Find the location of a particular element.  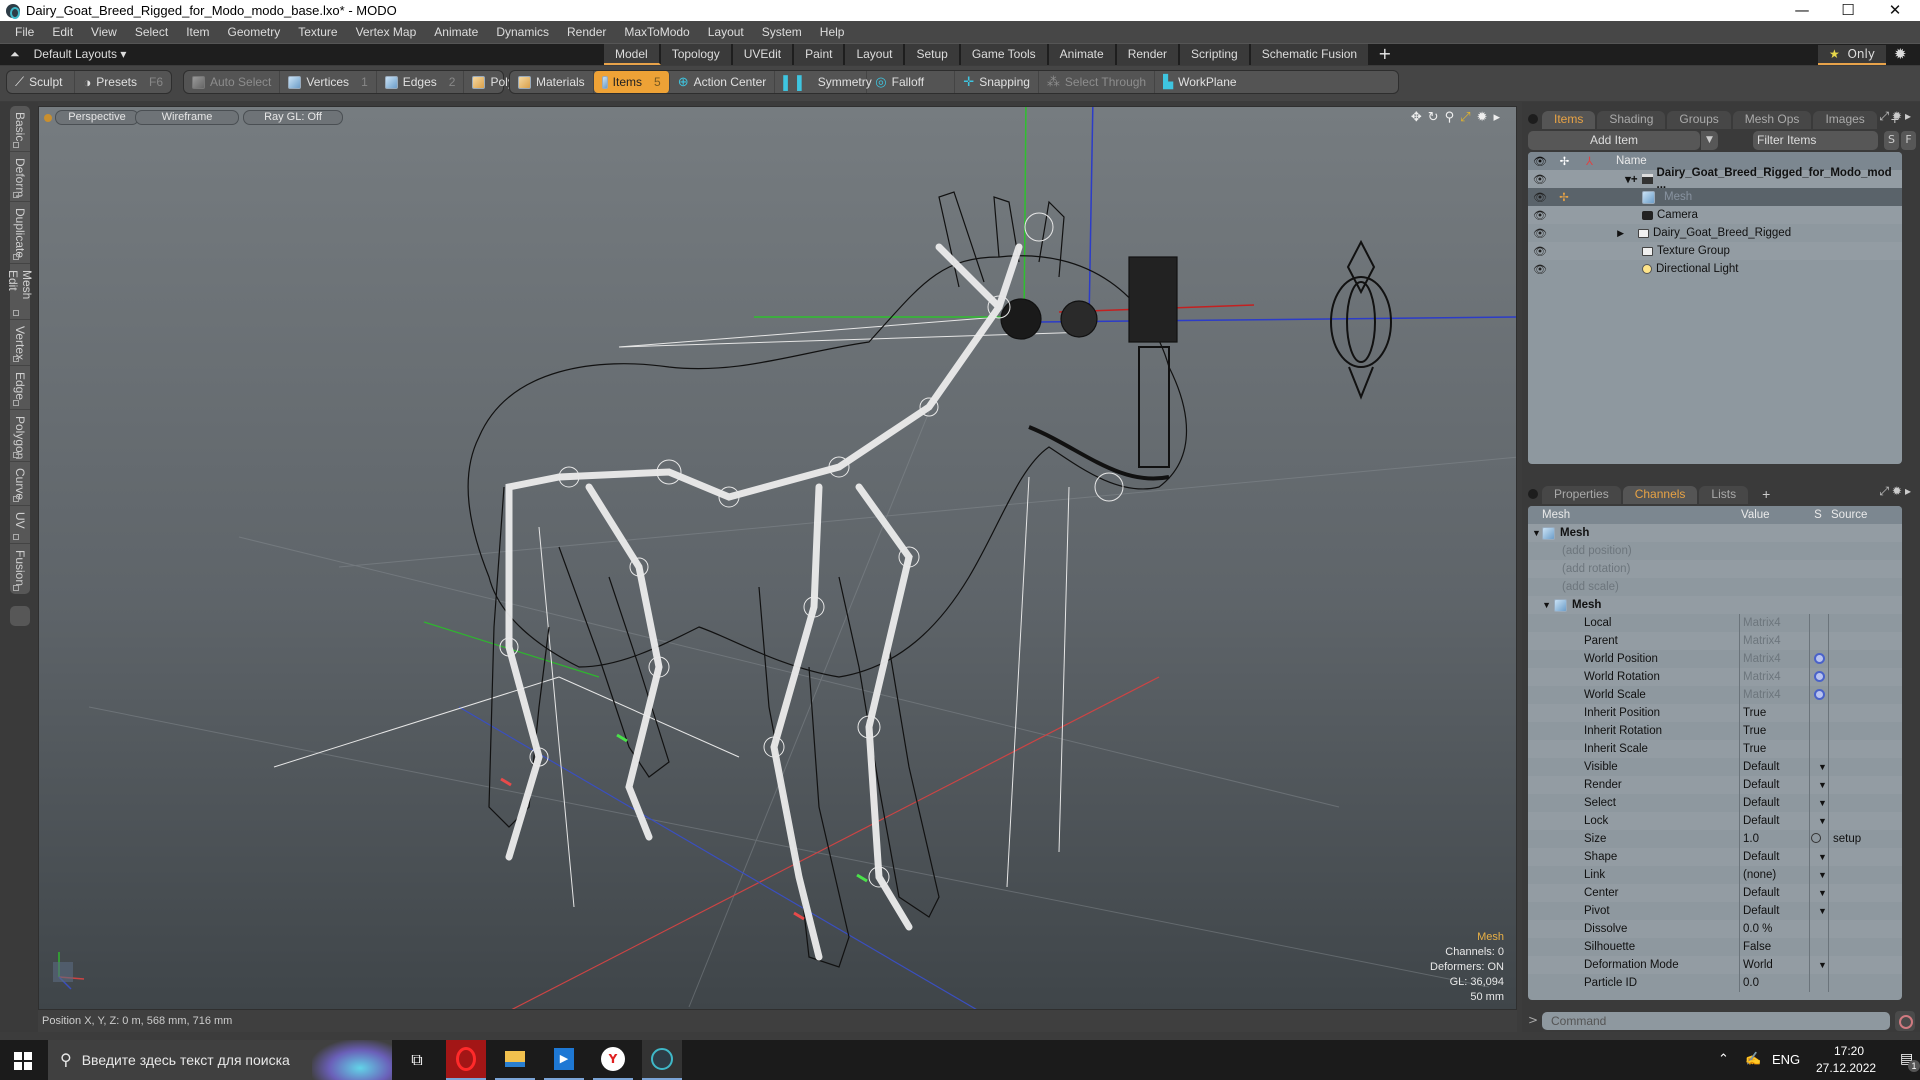

channel-row: Inherit Position True is located at coordinates (1715, 713).